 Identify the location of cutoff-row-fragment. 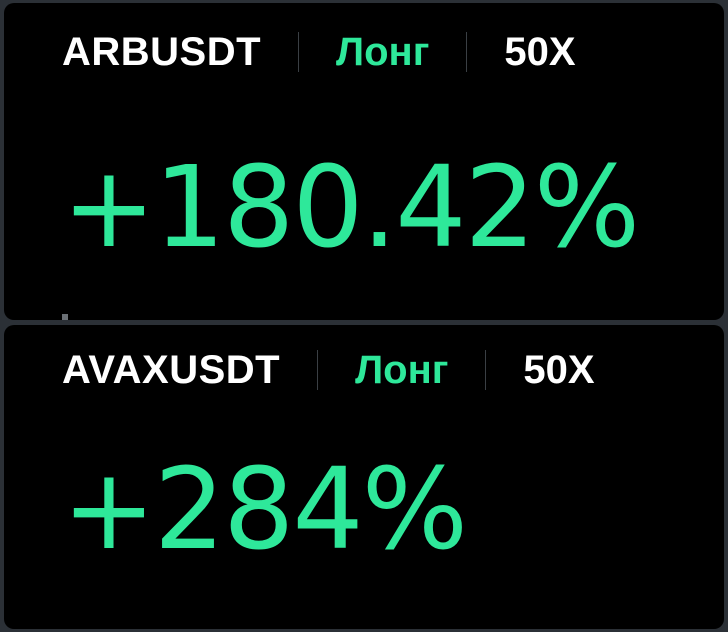
(65, 317).